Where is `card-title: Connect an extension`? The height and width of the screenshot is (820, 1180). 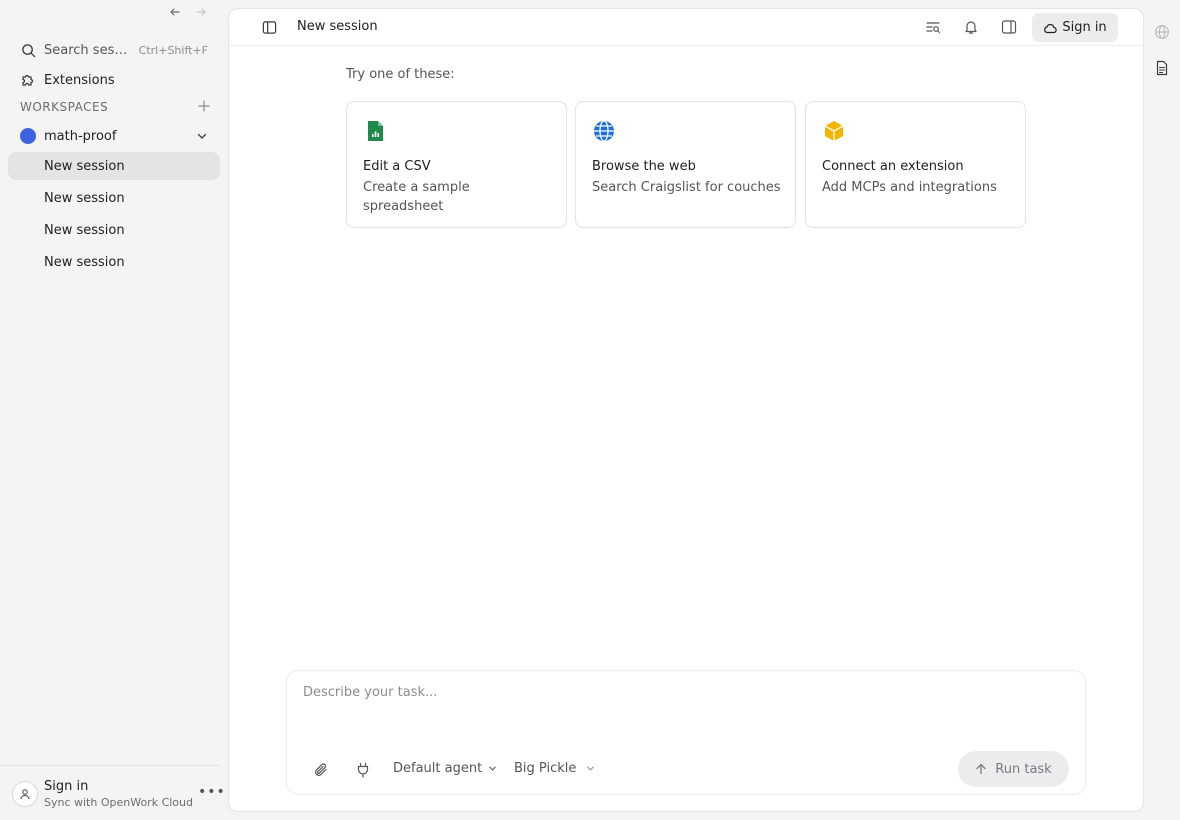
card-title: Connect an extension is located at coordinates (893, 166).